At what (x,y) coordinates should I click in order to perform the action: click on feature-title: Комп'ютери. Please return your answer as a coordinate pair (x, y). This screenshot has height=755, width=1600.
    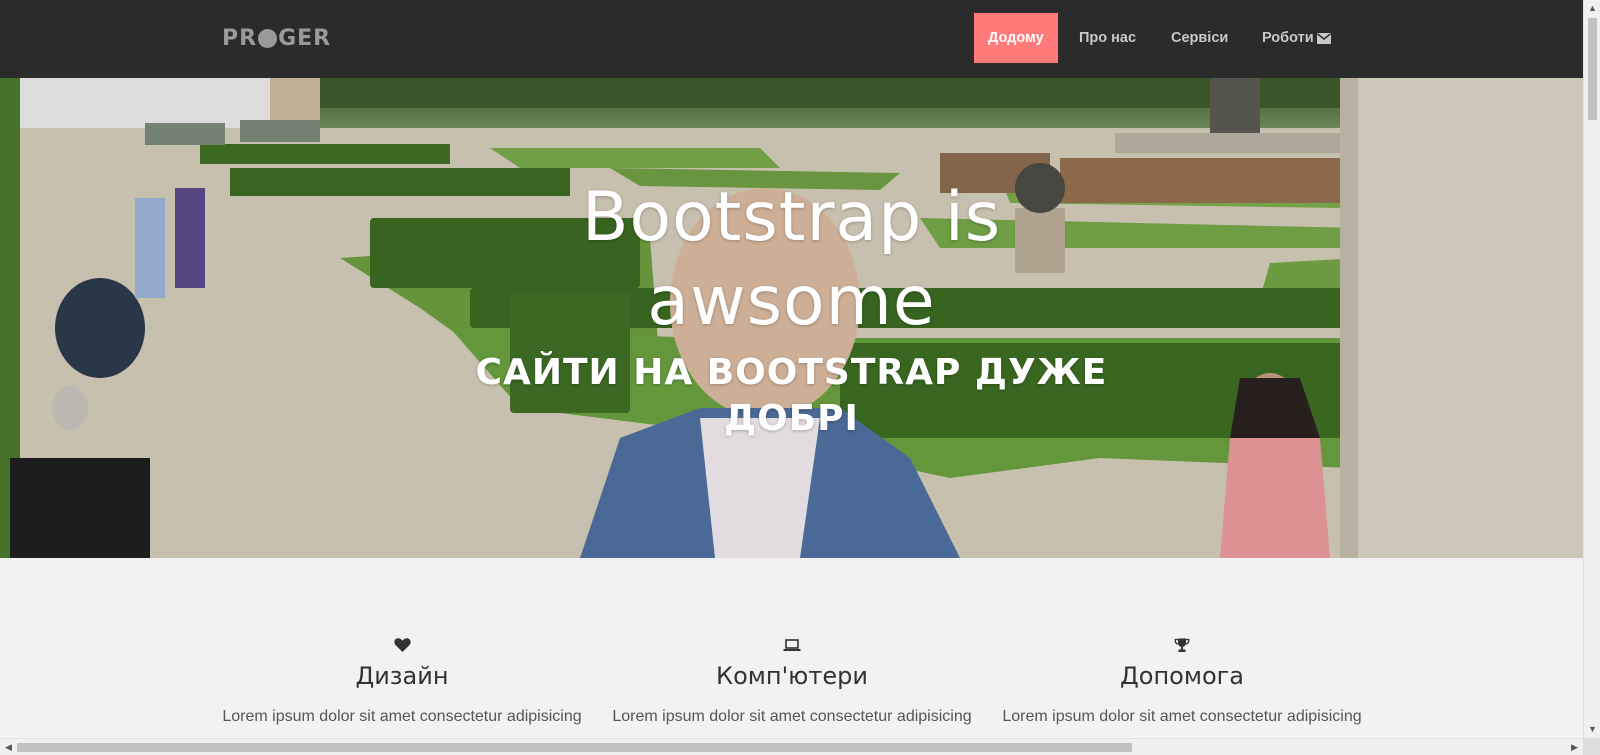
    Looking at the image, I should click on (792, 676).